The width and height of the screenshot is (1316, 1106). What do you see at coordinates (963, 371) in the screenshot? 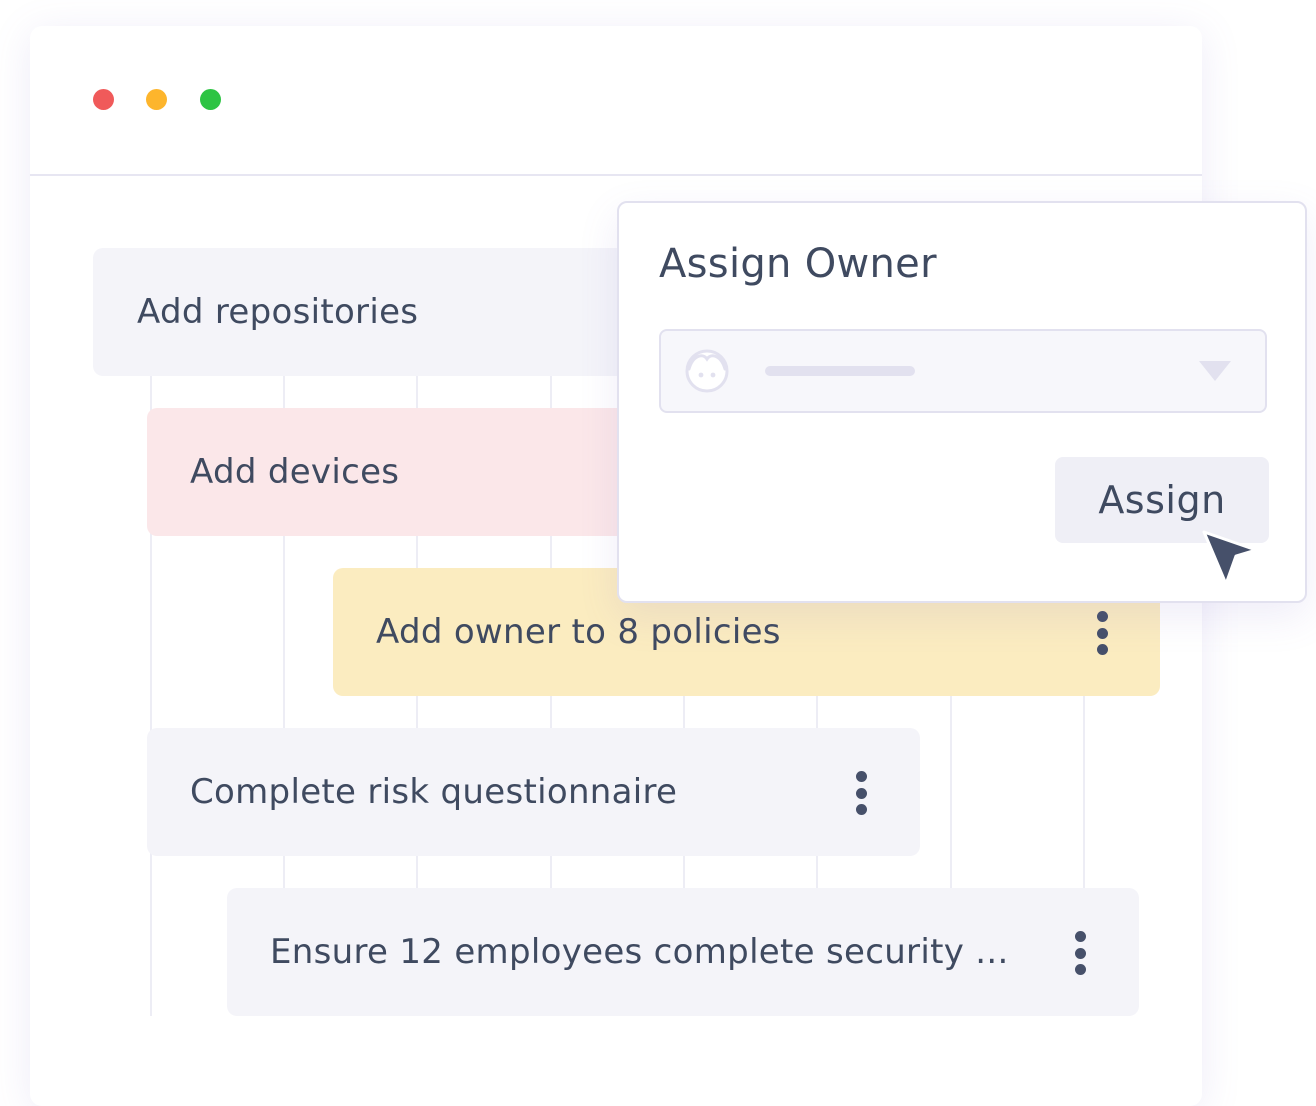
I see `owner-select` at bounding box center [963, 371].